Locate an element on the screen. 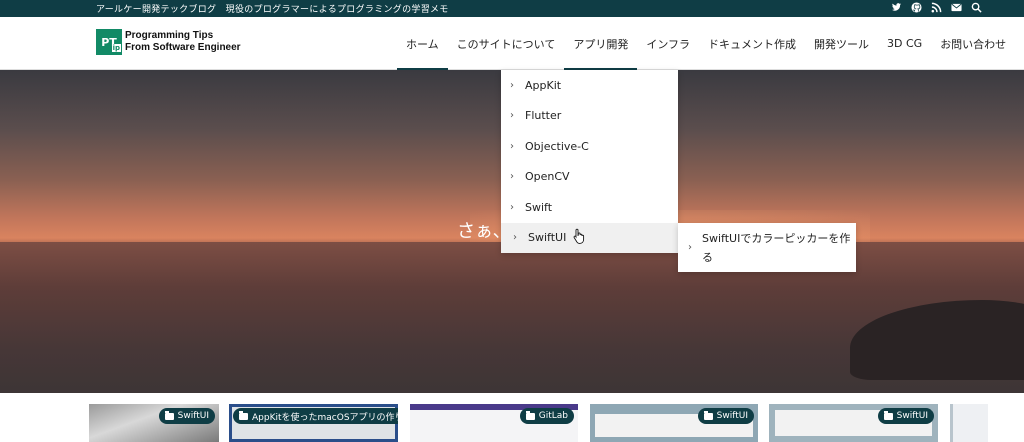  nav-item-infra: インフラ is located at coordinates (668, 43).